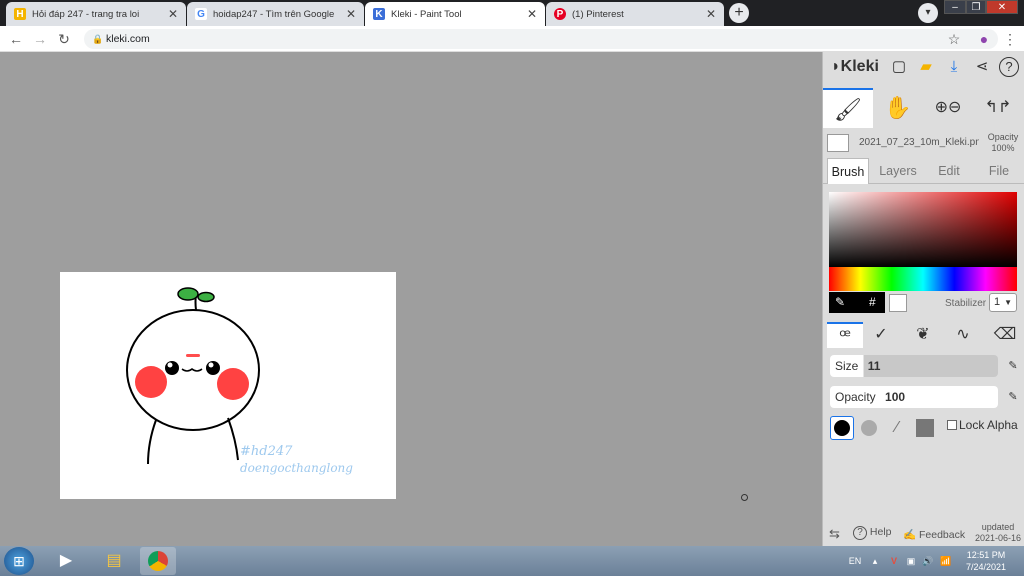 This screenshot has height=576, width=1024. I want to click on pen-brush-button: ꟹ, so click(845, 335).